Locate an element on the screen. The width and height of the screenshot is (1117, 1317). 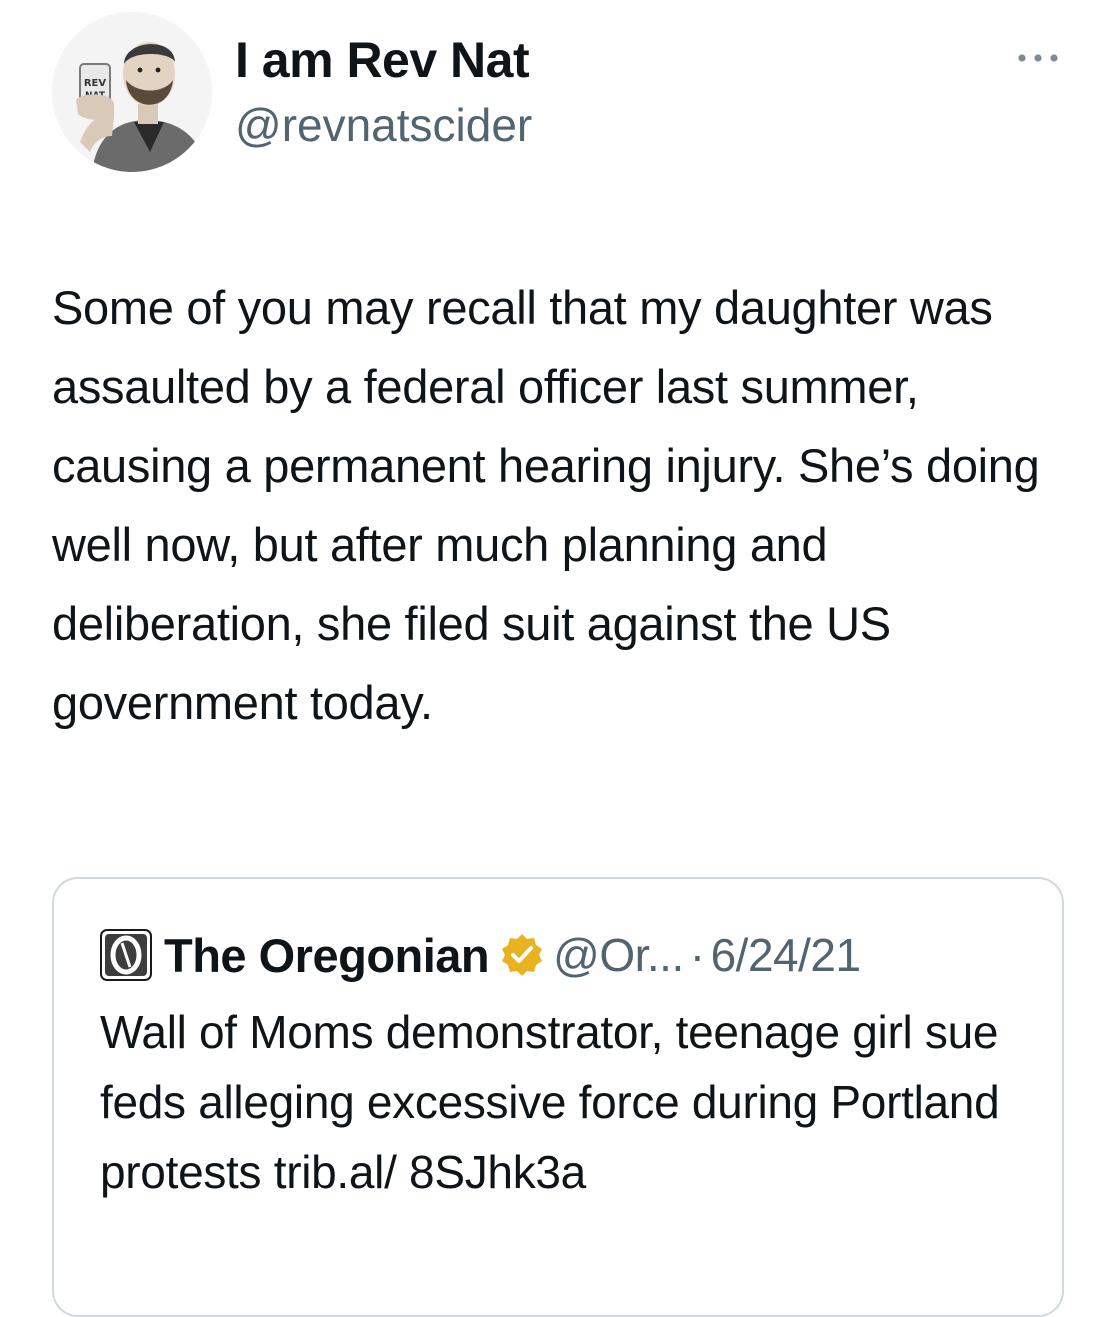
oregonian-logo-icon is located at coordinates (126, 955).